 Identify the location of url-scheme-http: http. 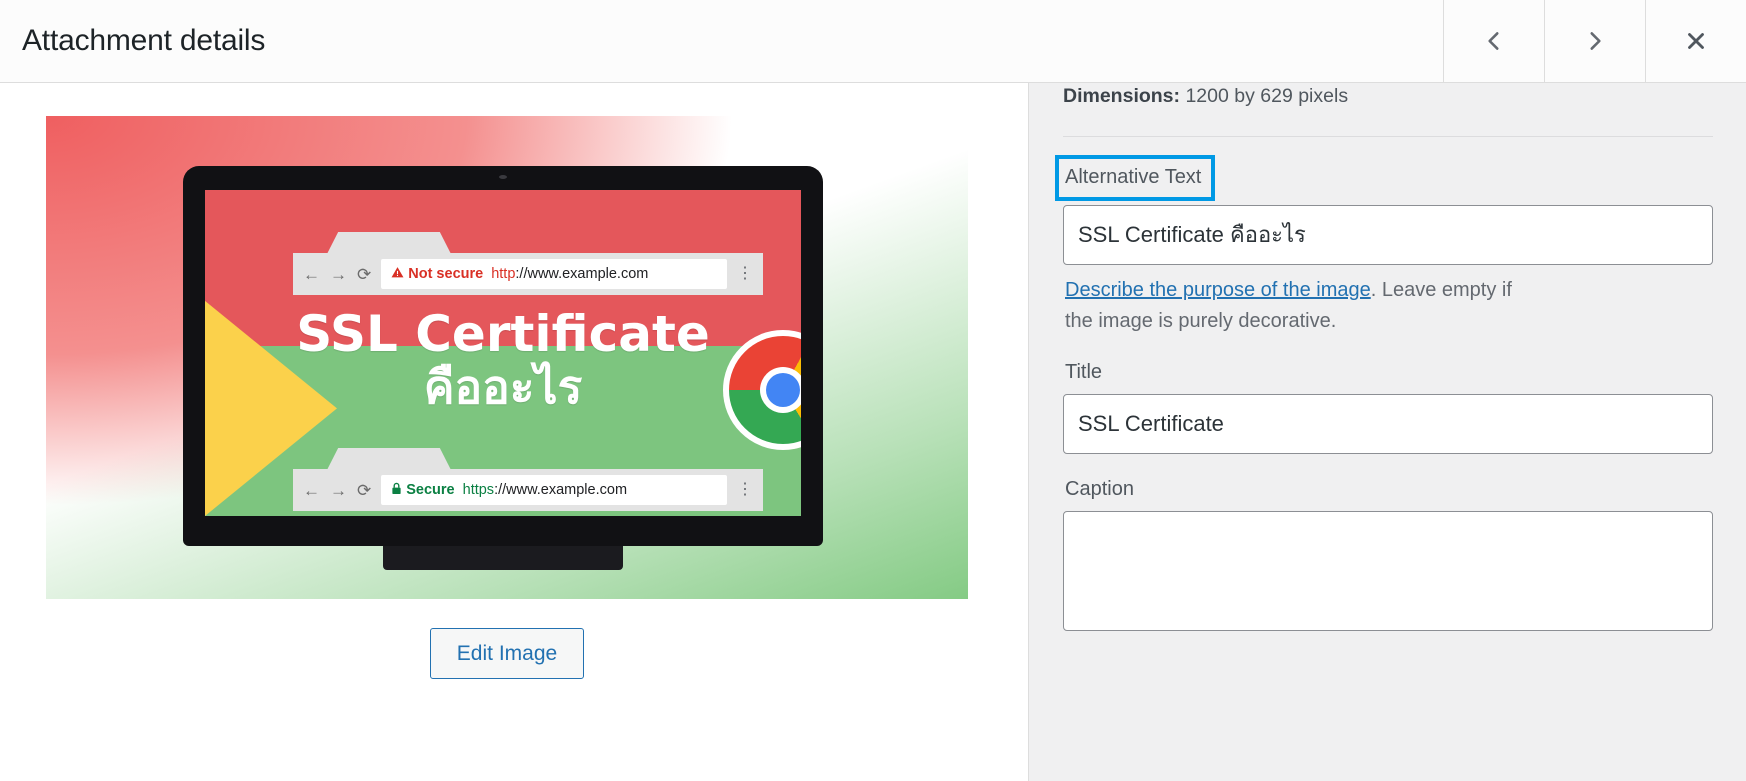
(503, 274).